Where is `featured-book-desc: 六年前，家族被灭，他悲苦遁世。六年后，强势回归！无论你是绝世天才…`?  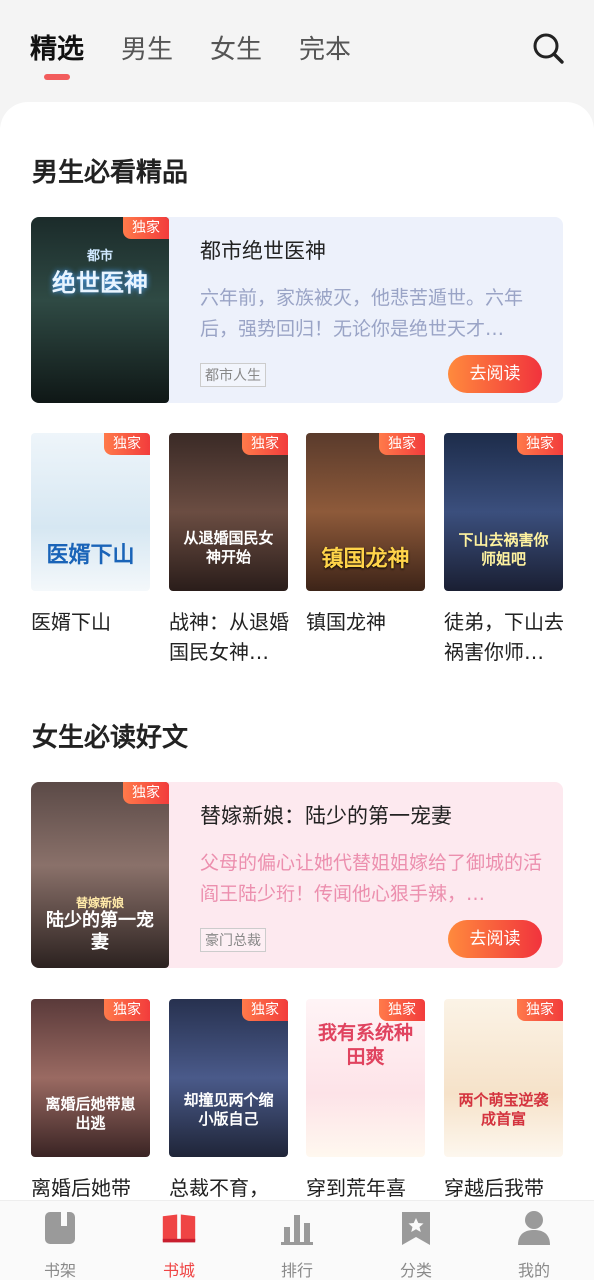 featured-book-desc: 六年前，家族被灭，他悲苦遁世。六年后，强势回归！无论你是绝世天才… is located at coordinates (362, 313).